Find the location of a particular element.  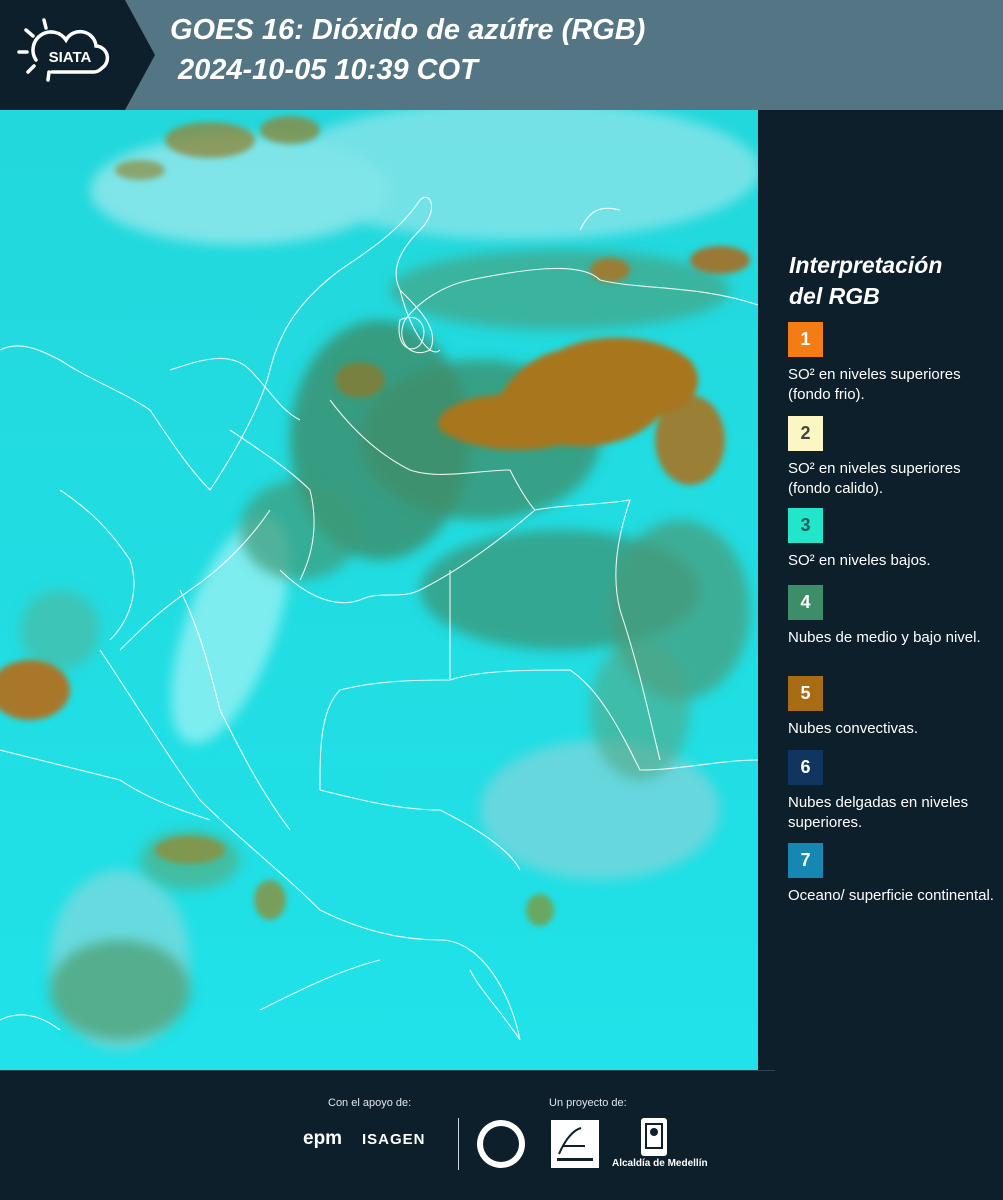

legend-number-2: 2 is located at coordinates (805, 433).